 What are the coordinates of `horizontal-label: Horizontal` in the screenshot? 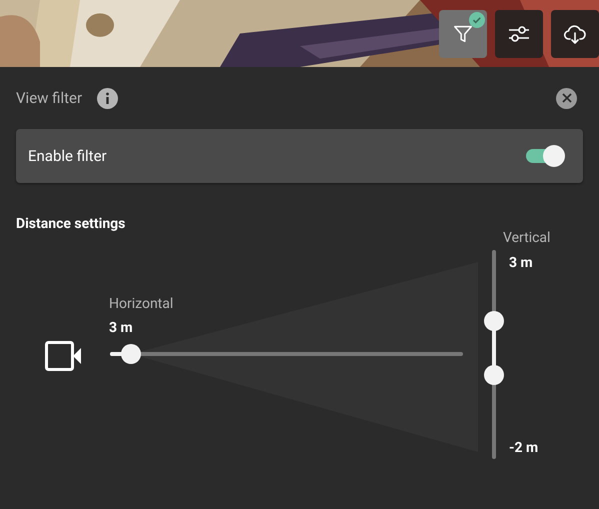 It's located at (141, 304).